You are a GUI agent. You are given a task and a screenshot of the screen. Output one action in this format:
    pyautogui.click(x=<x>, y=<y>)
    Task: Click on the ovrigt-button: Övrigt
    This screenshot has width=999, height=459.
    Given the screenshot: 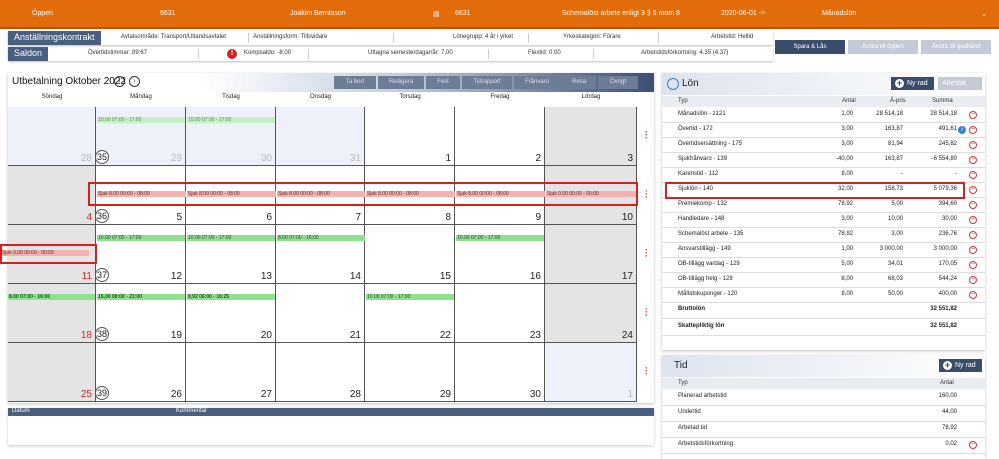 What is the action you would take?
    pyautogui.click(x=618, y=82)
    